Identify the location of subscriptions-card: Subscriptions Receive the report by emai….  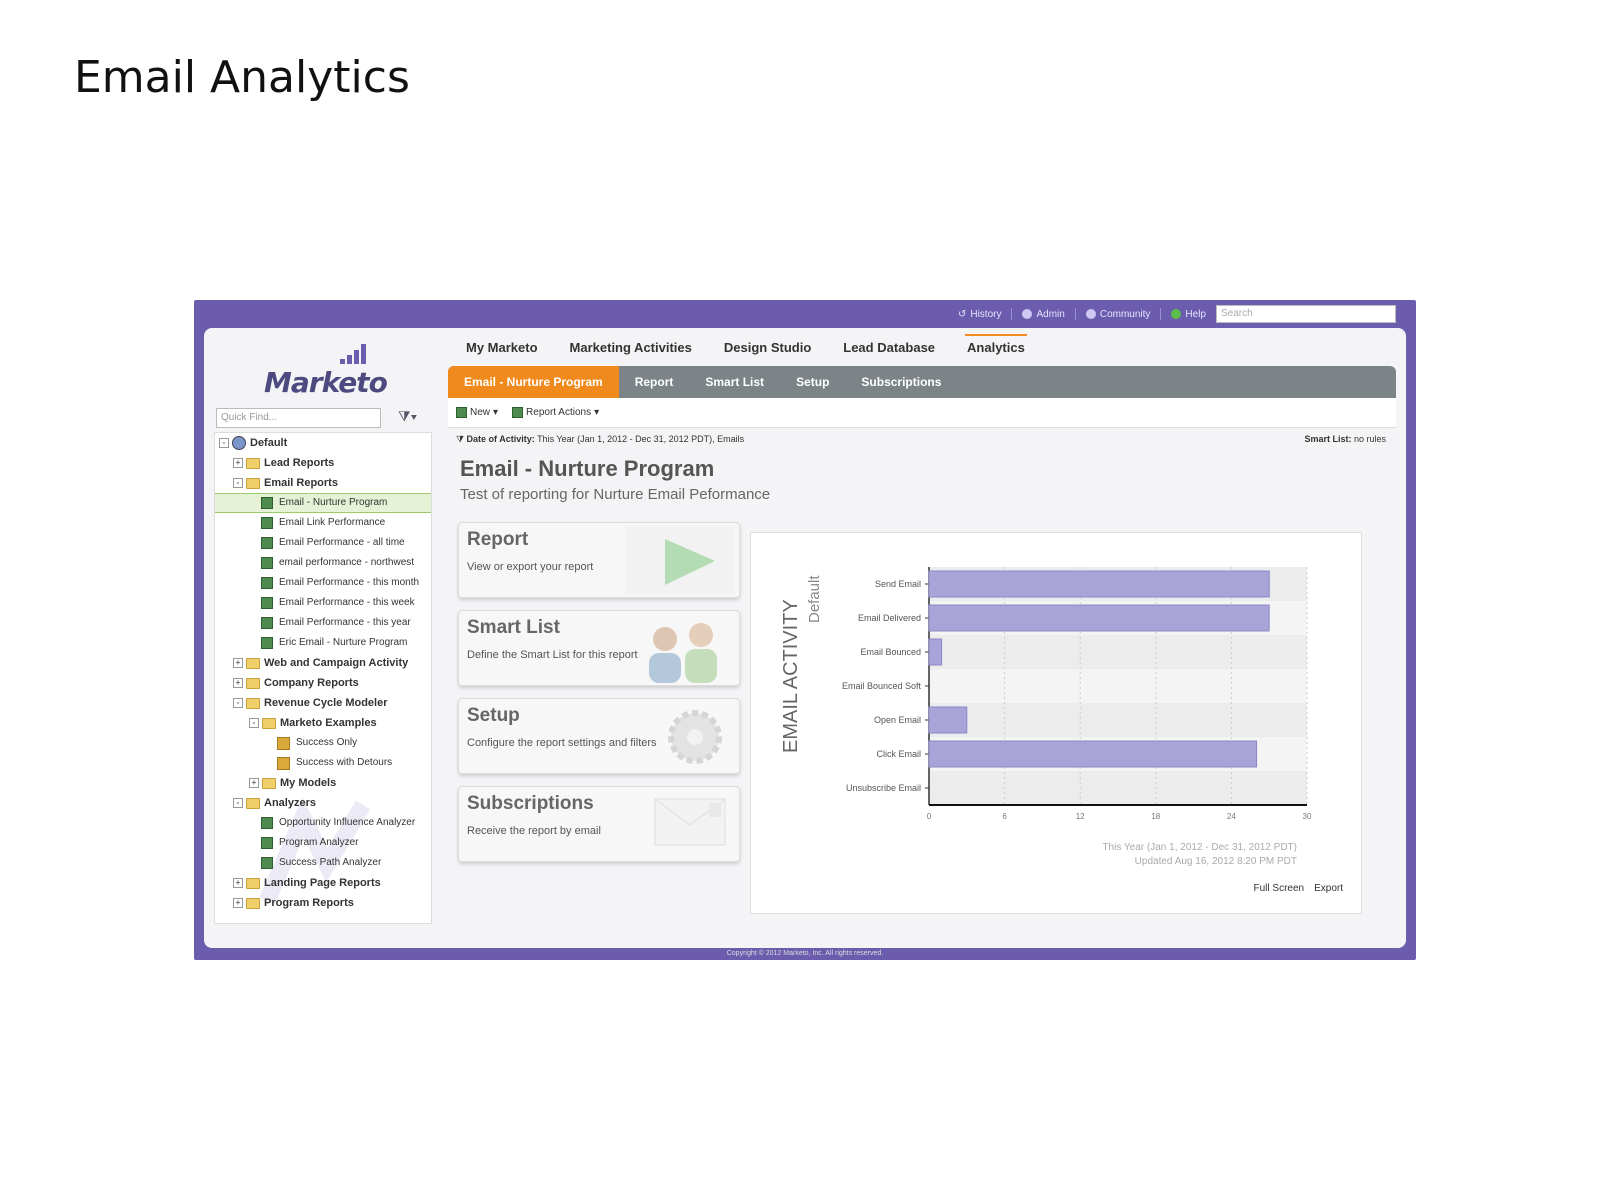
(599, 824).